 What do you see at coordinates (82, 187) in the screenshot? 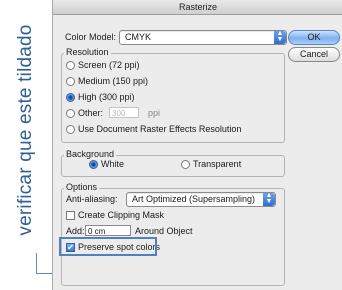
I see `options-title: Options` at bounding box center [82, 187].